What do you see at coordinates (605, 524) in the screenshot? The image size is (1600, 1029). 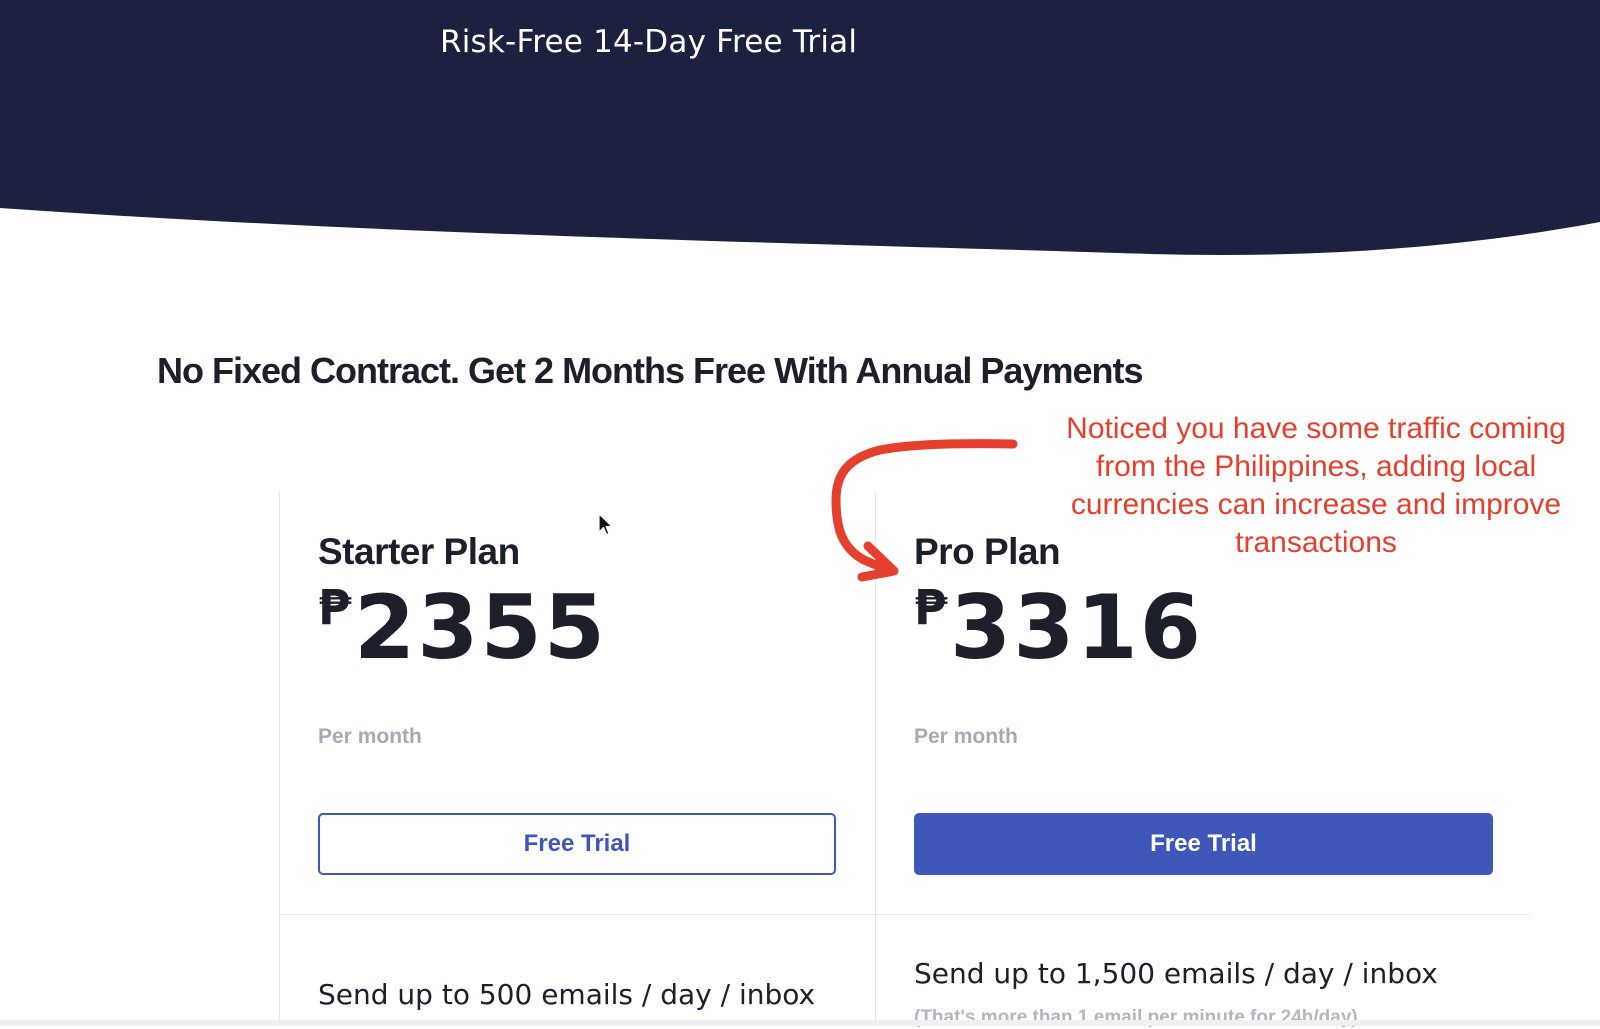 I see `mouse-pointer-icon` at bounding box center [605, 524].